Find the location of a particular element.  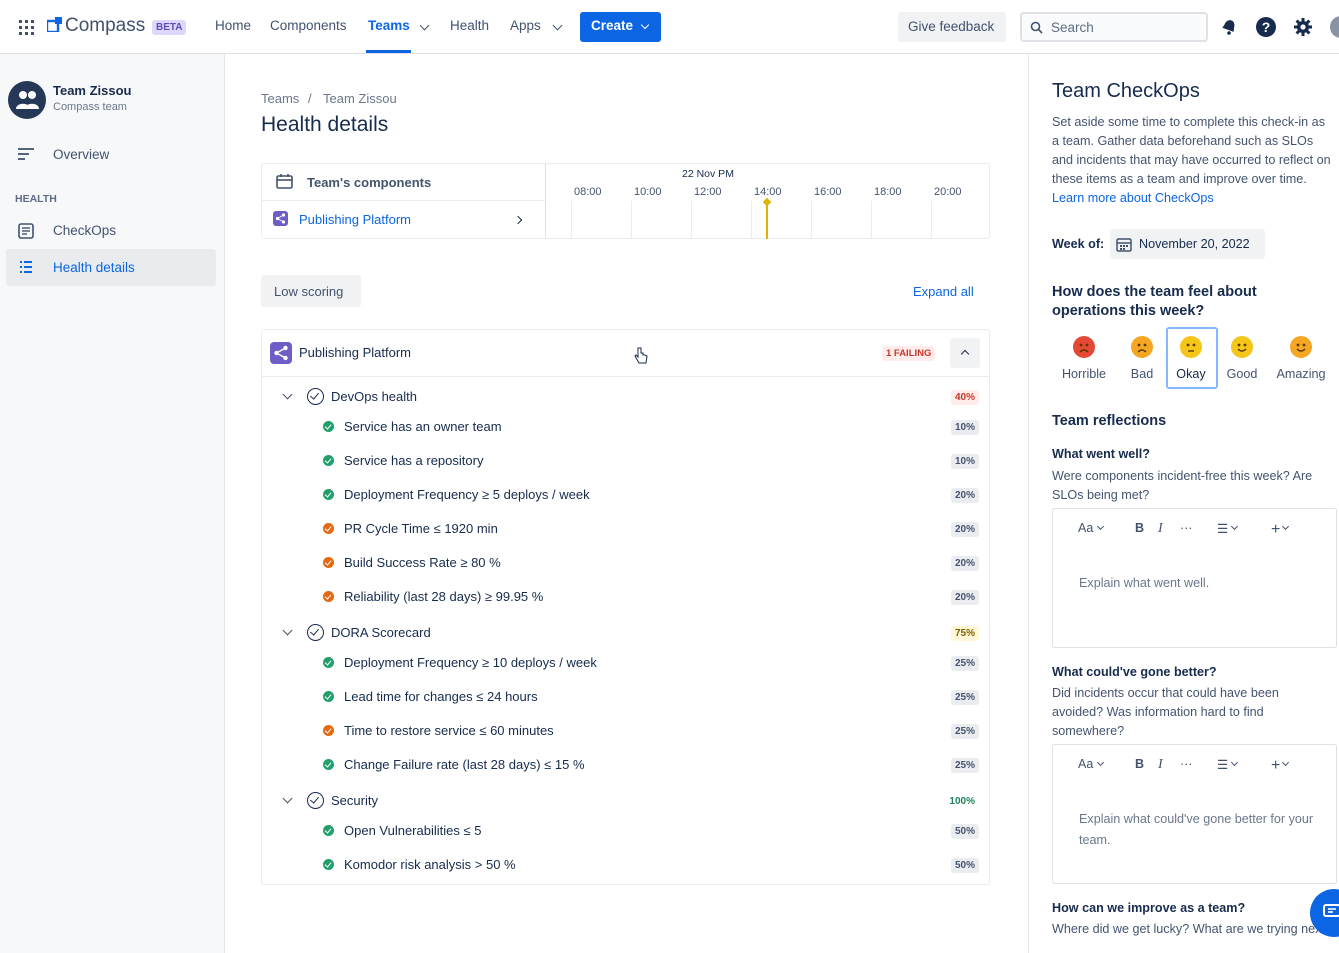

filter-low-scoring: Low scoring is located at coordinates (311, 291).